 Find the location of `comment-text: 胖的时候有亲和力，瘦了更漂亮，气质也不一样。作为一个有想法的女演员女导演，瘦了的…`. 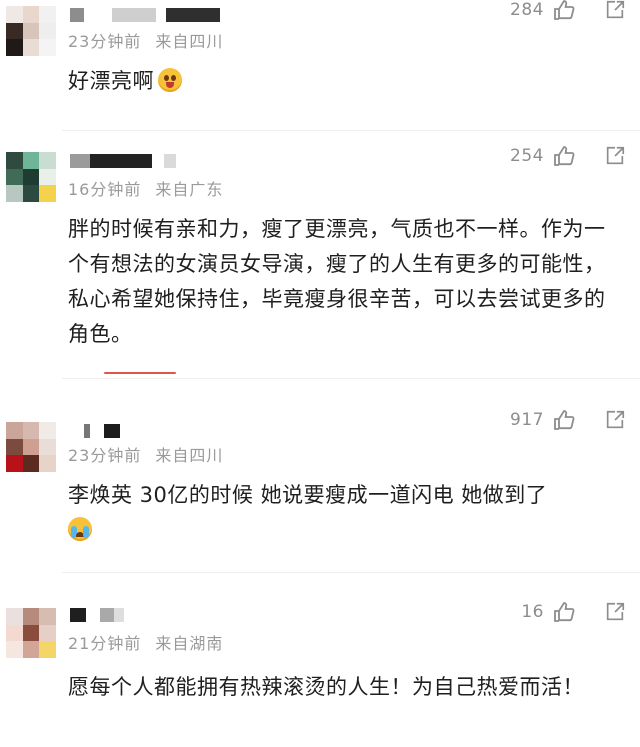

comment-text: 胖的时候有亲和力，瘦了更漂亮，气质也不一样。作为一个有想法的女演员女导演，瘦了的… is located at coordinates (337, 281).